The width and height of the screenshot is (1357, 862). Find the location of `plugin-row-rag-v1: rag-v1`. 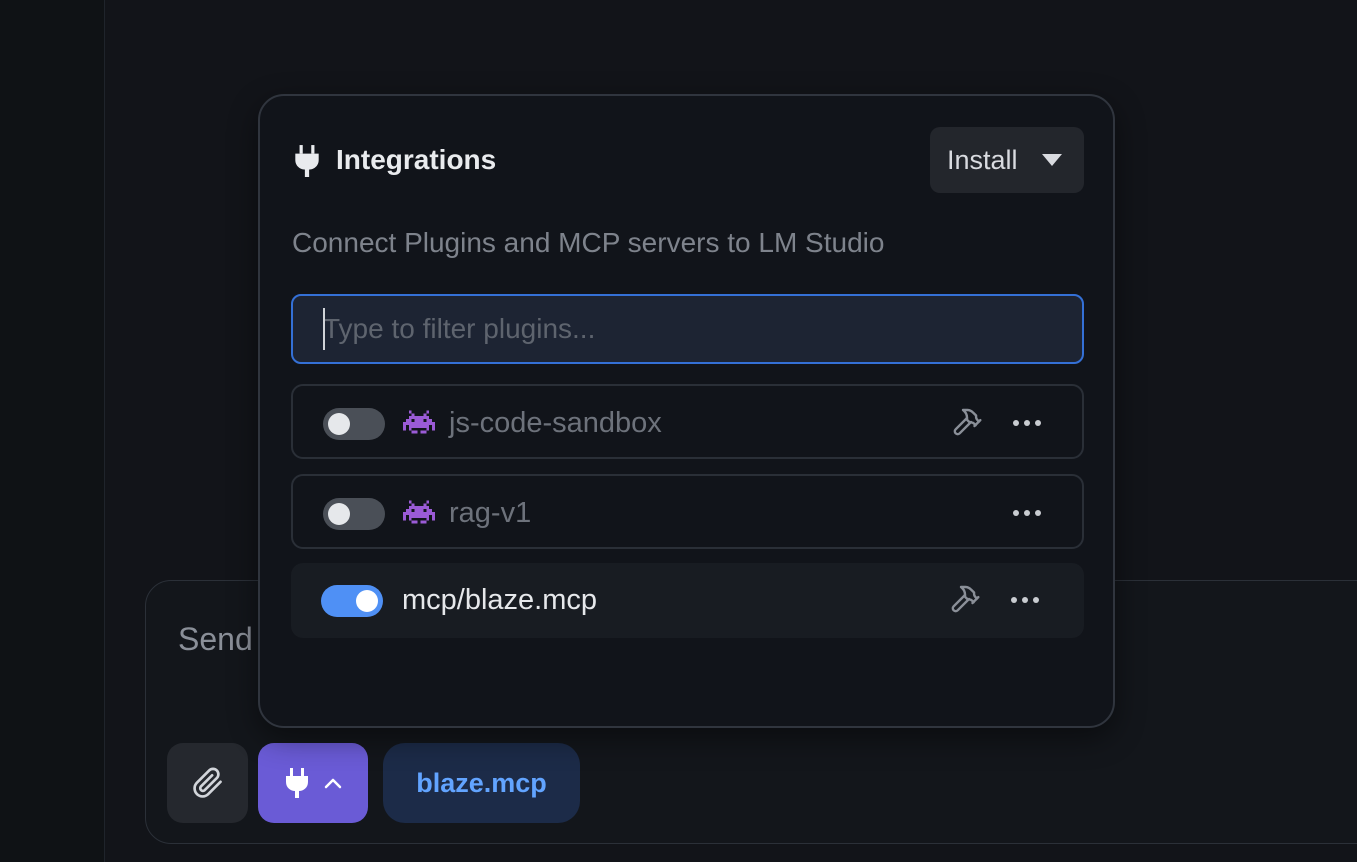

plugin-row-rag-v1: rag-v1 is located at coordinates (687, 511).